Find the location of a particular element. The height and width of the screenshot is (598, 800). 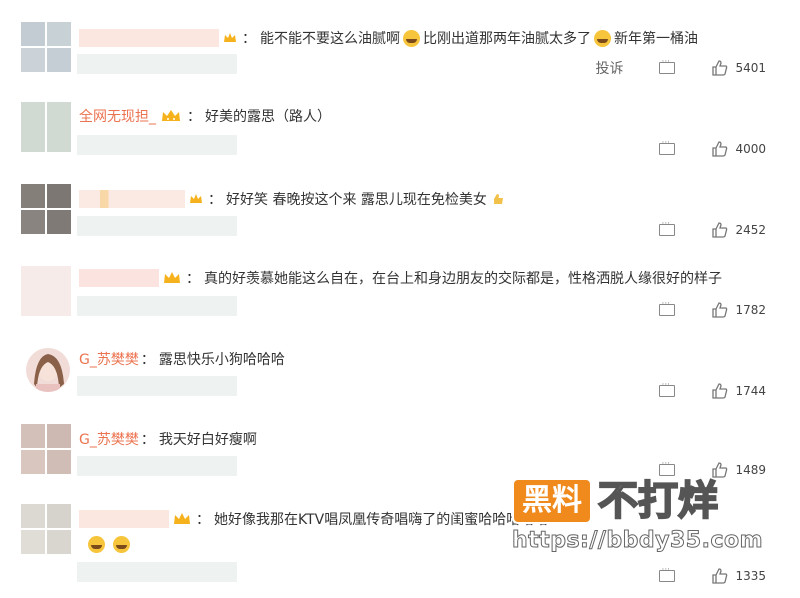

watermark-url: https://bbdy35.com is located at coordinates (638, 541).